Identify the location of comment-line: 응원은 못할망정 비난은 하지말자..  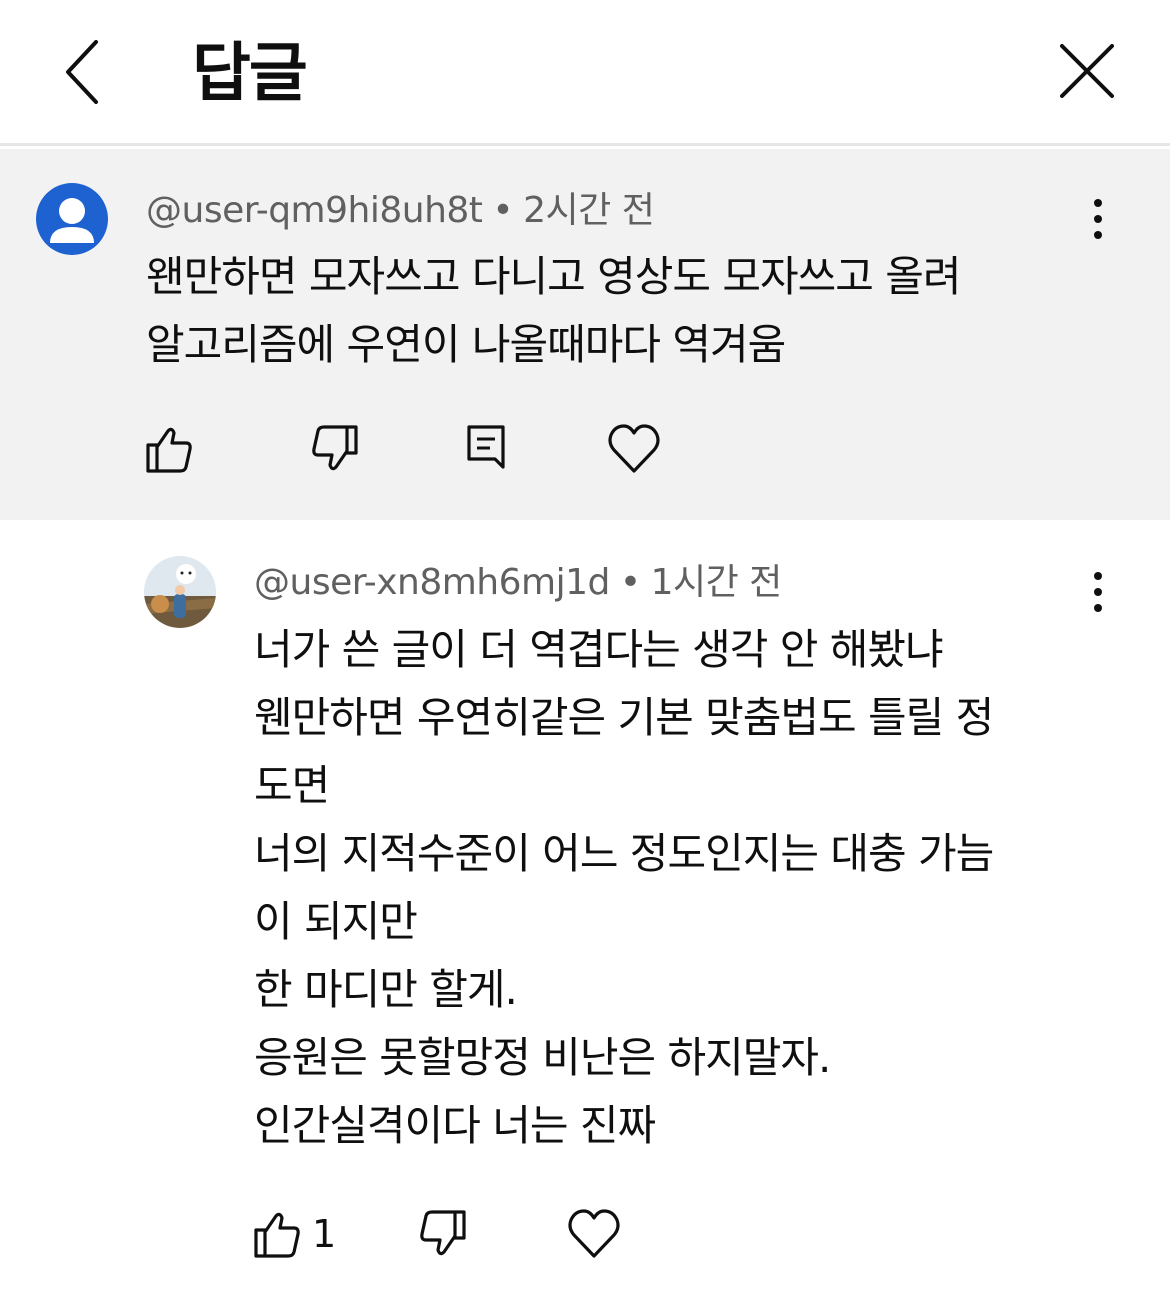
(542, 1057).